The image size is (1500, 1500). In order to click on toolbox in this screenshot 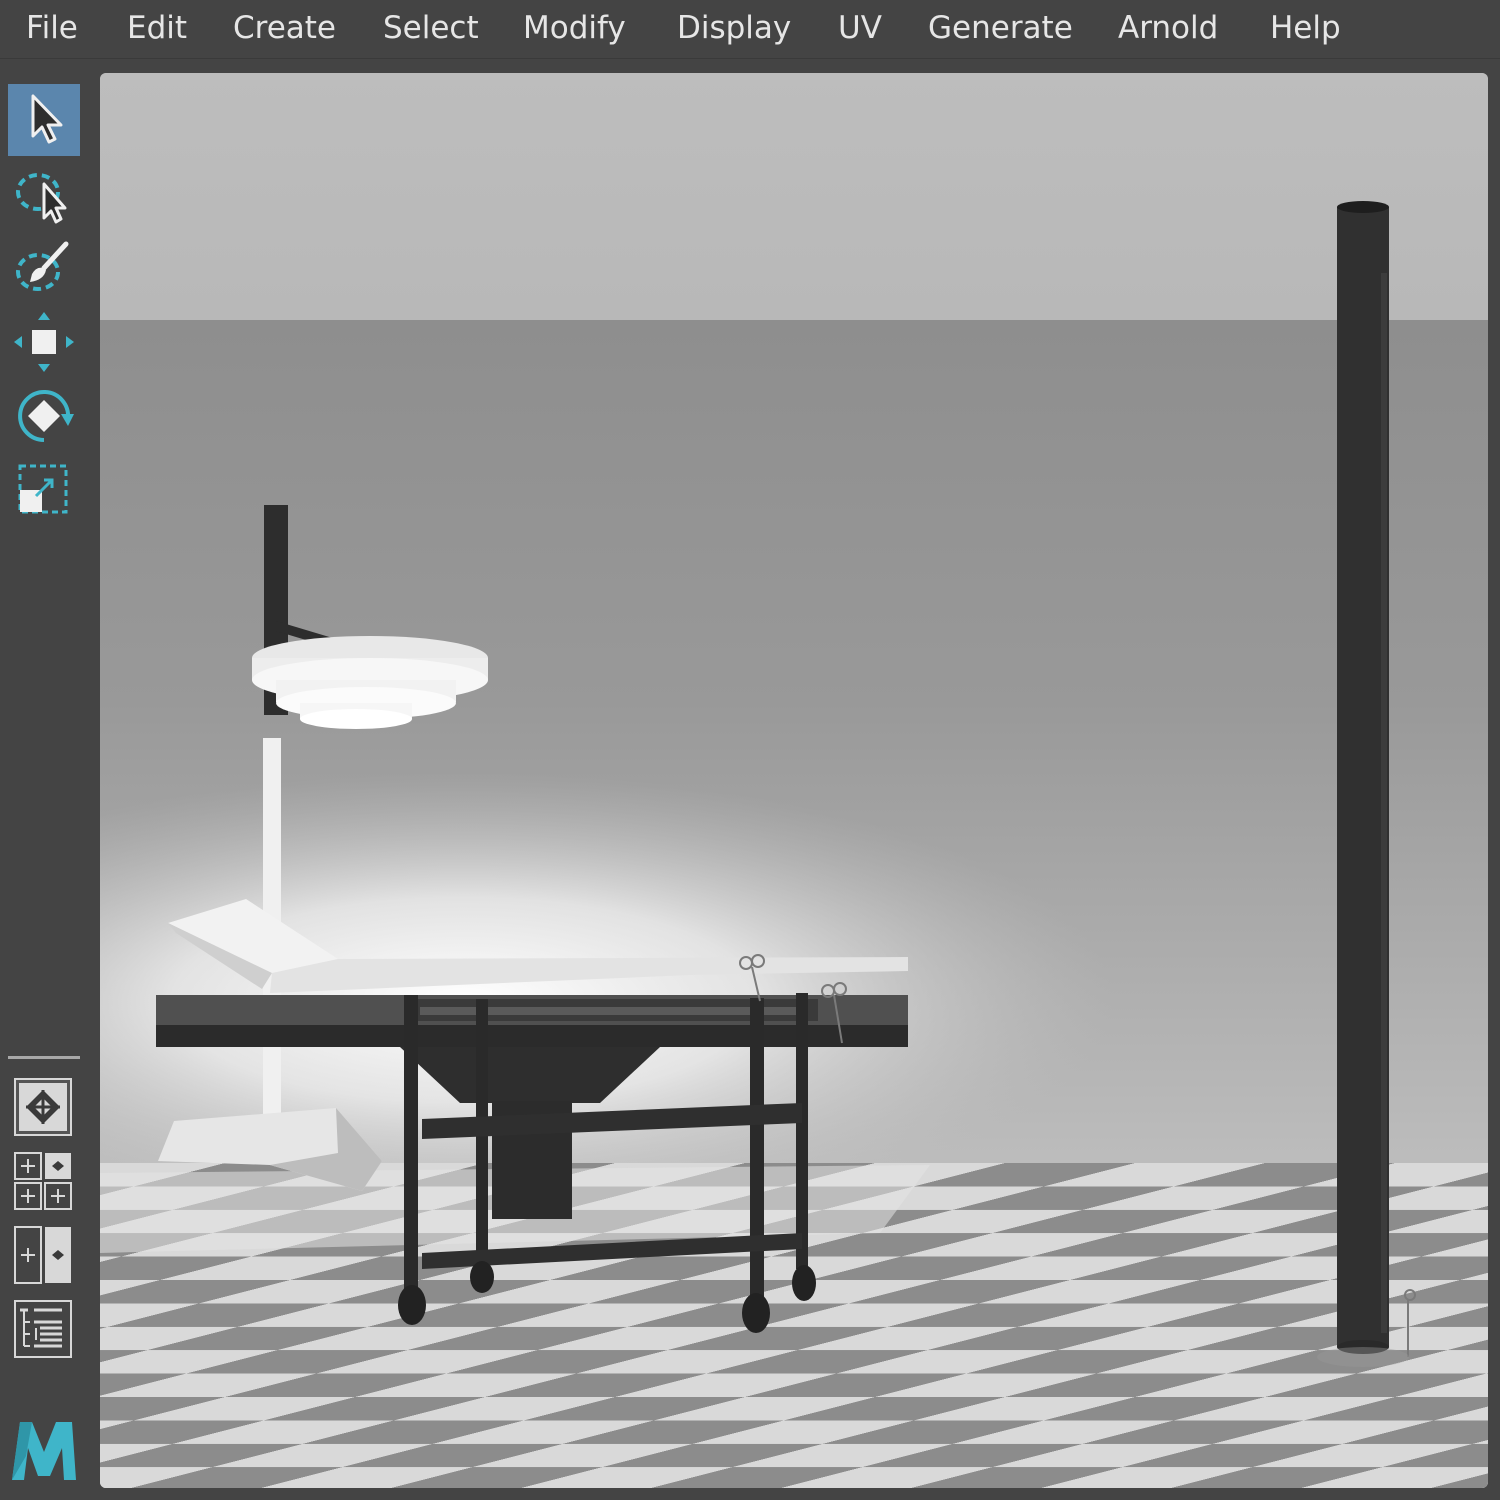, I will do `click(46, 780)`.